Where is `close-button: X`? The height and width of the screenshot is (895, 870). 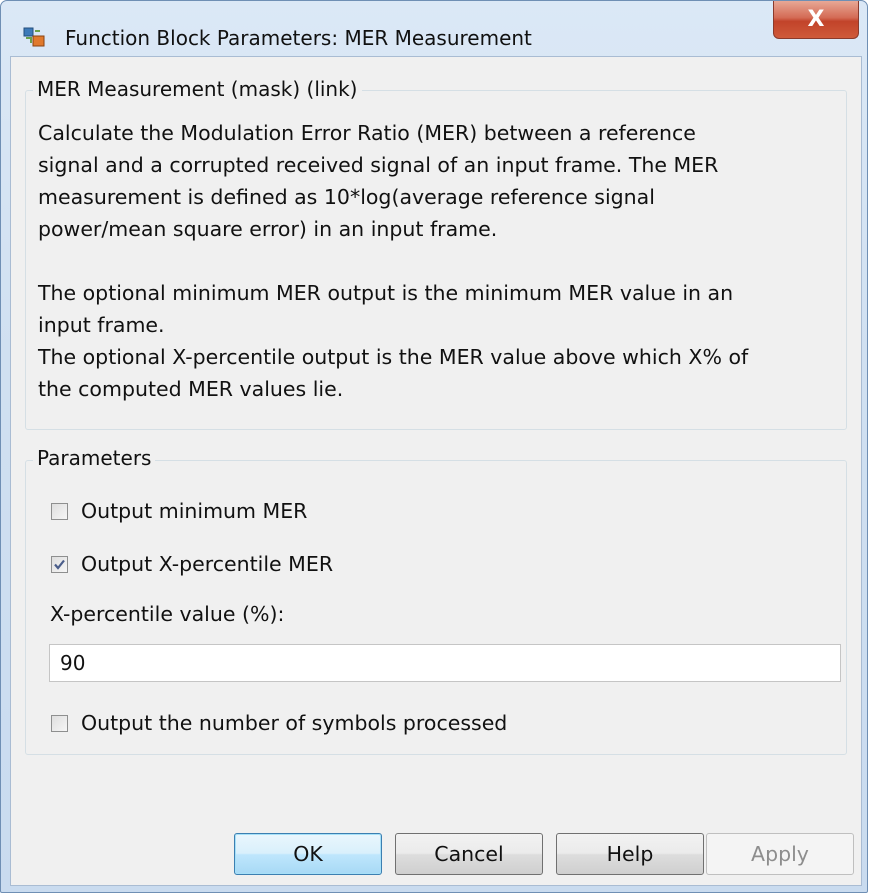
close-button: X is located at coordinates (816, 20).